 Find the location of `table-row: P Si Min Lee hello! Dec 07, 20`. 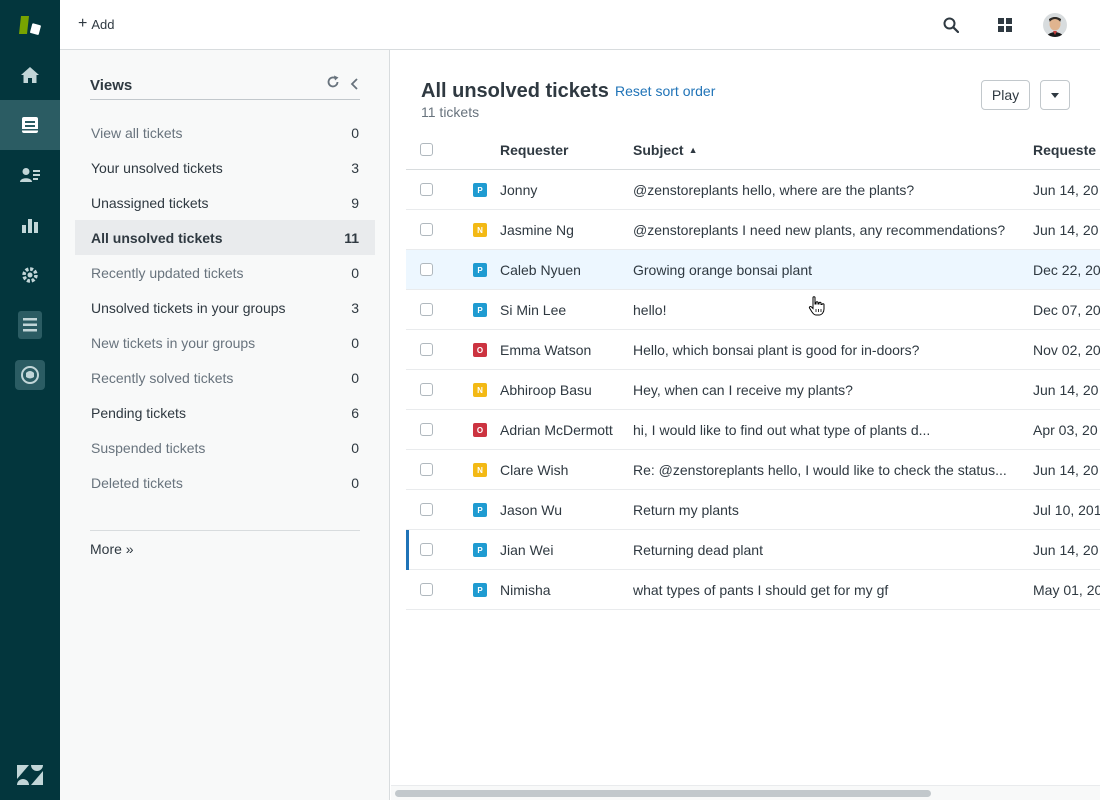

table-row: P Si Min Lee hello! Dec 07, 20 is located at coordinates (753, 310).